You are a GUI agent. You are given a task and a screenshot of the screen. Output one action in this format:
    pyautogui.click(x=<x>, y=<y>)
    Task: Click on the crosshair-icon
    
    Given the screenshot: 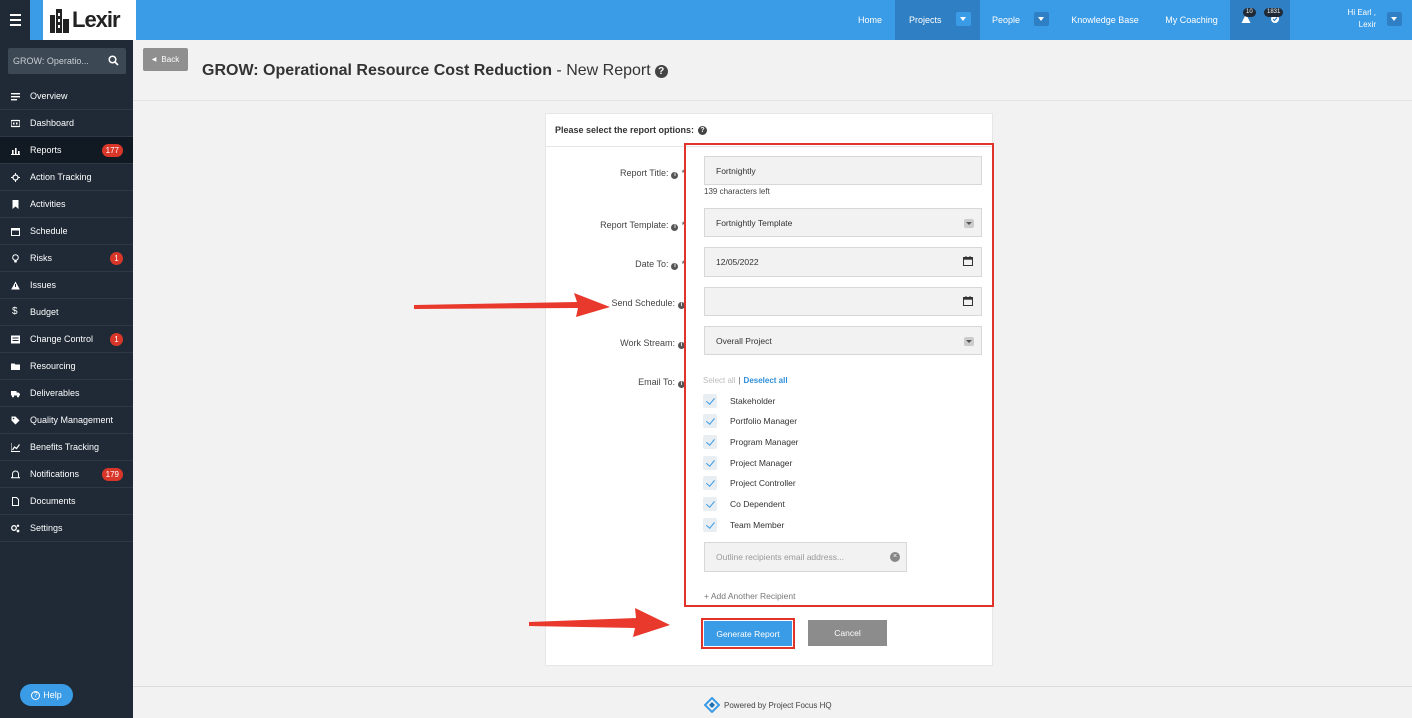 What is the action you would take?
    pyautogui.click(x=15, y=177)
    